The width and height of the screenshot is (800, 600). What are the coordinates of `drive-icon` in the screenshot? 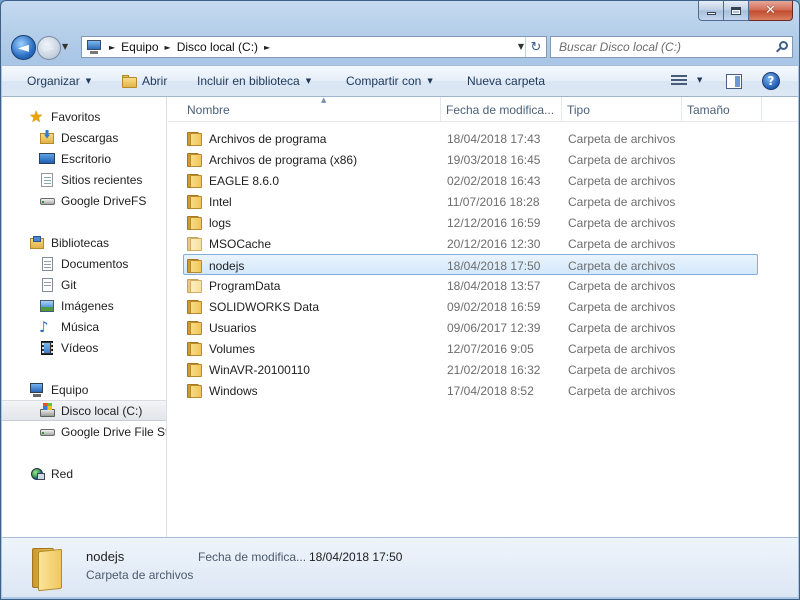 It's located at (47, 432).